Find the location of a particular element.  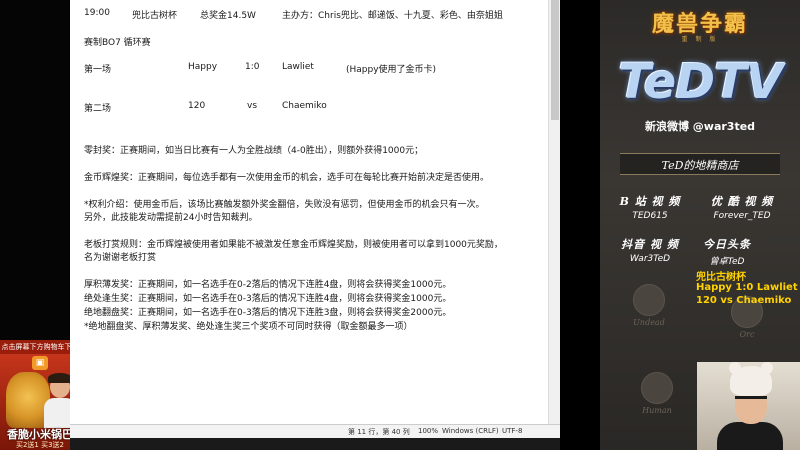

social-toutiao: 今日头条 曾卓TeD is located at coordinates (727, 251).